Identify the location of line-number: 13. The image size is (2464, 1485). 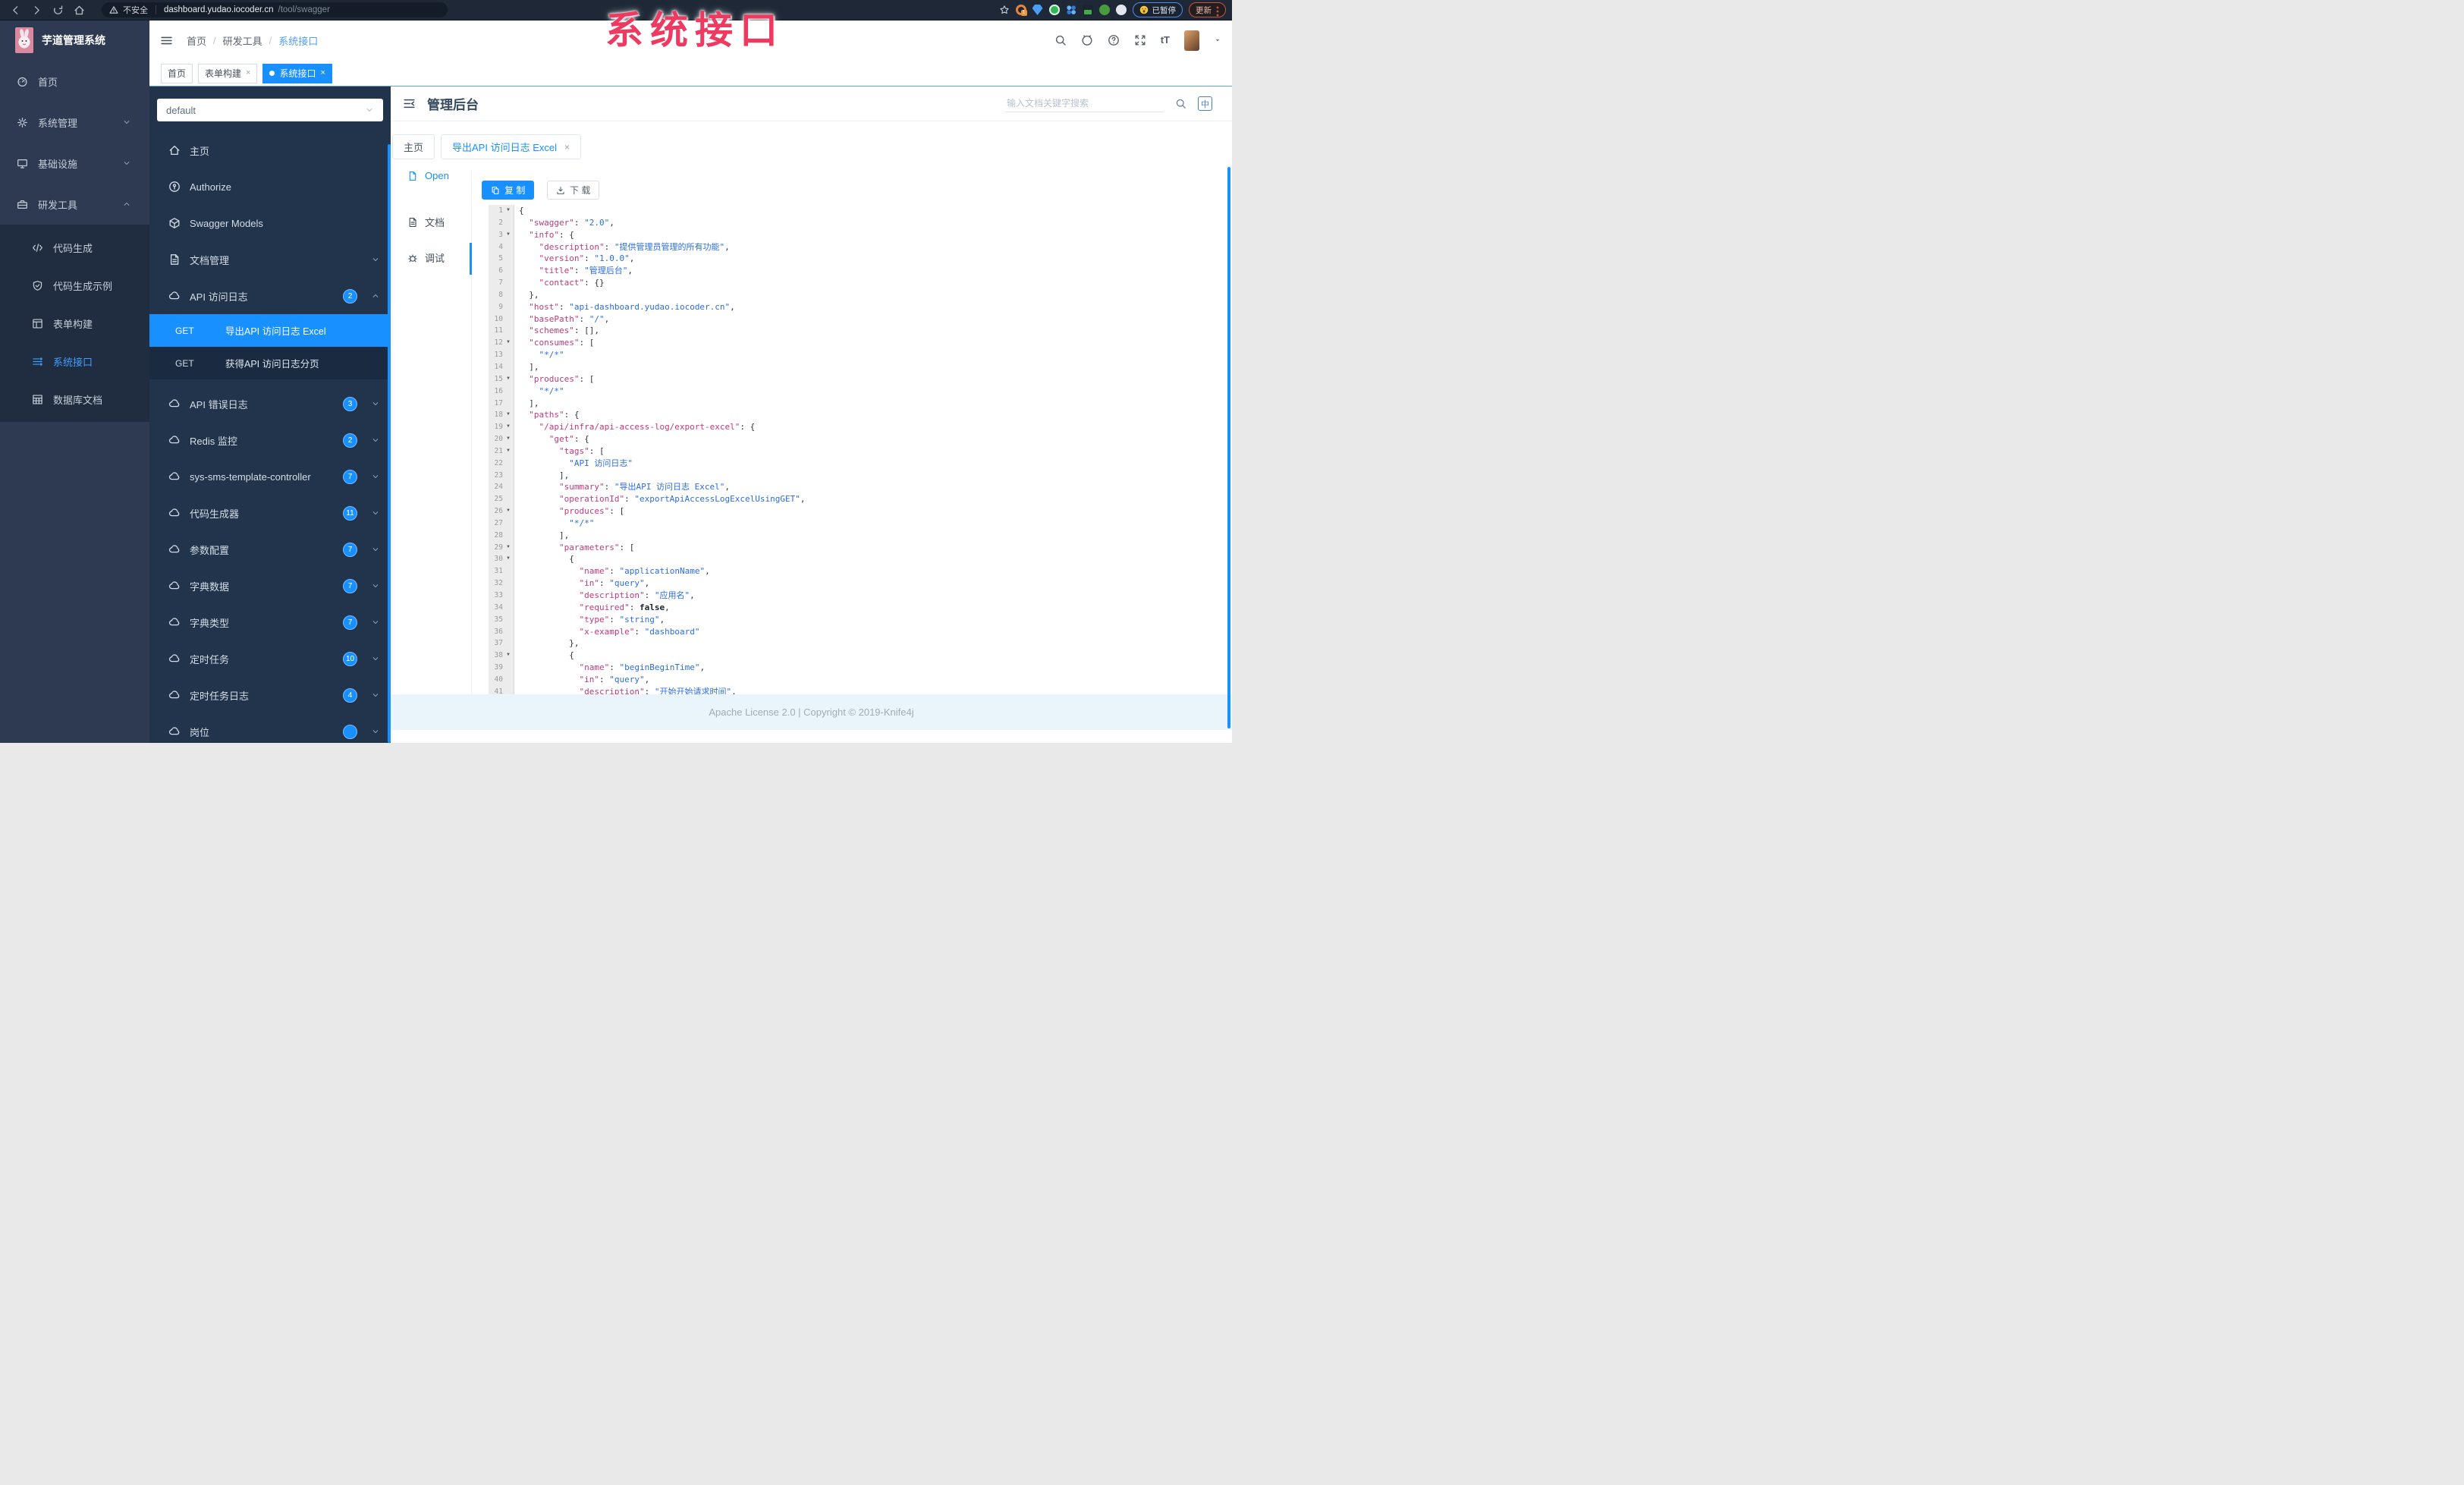
(496, 355).